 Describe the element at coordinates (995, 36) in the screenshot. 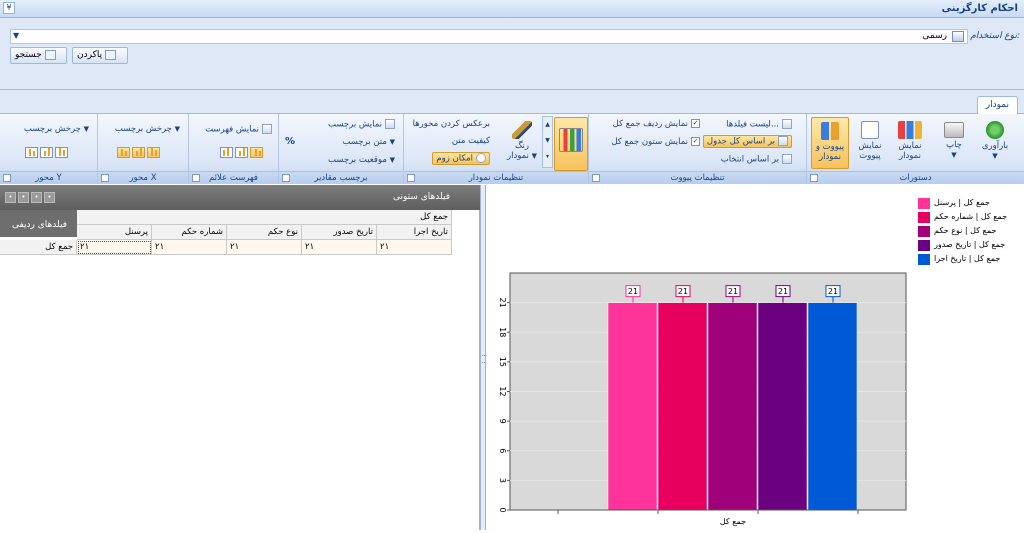

I see `employment-type-label: نوع استخدام:` at that location.